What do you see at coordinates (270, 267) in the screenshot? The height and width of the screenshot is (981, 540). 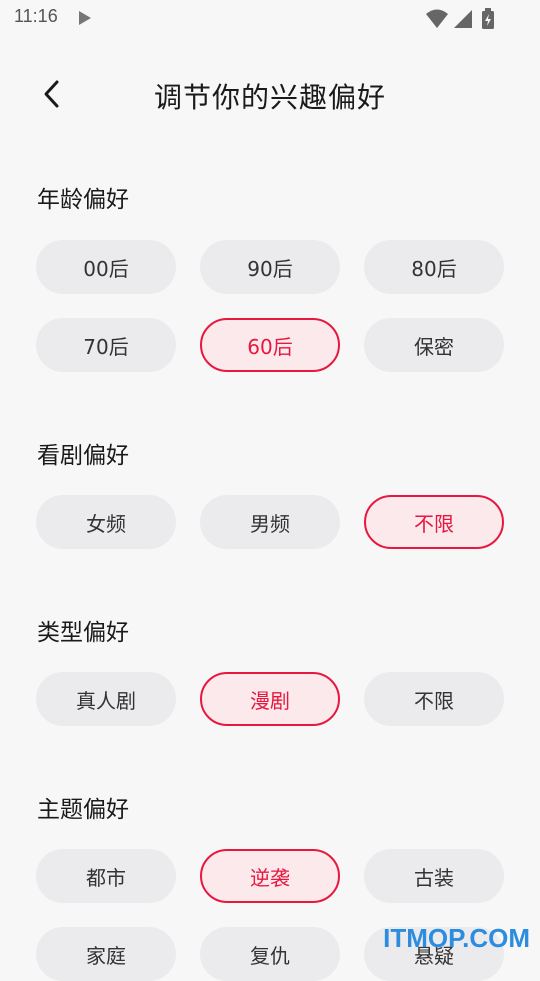 I see `chip-age-90: 90后` at bounding box center [270, 267].